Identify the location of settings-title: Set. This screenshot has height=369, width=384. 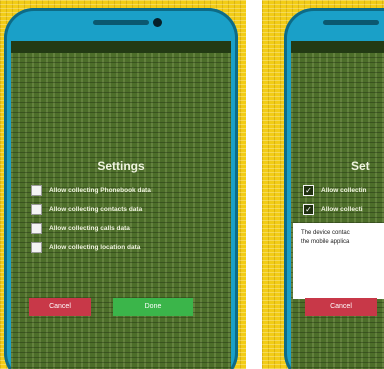
(360, 166).